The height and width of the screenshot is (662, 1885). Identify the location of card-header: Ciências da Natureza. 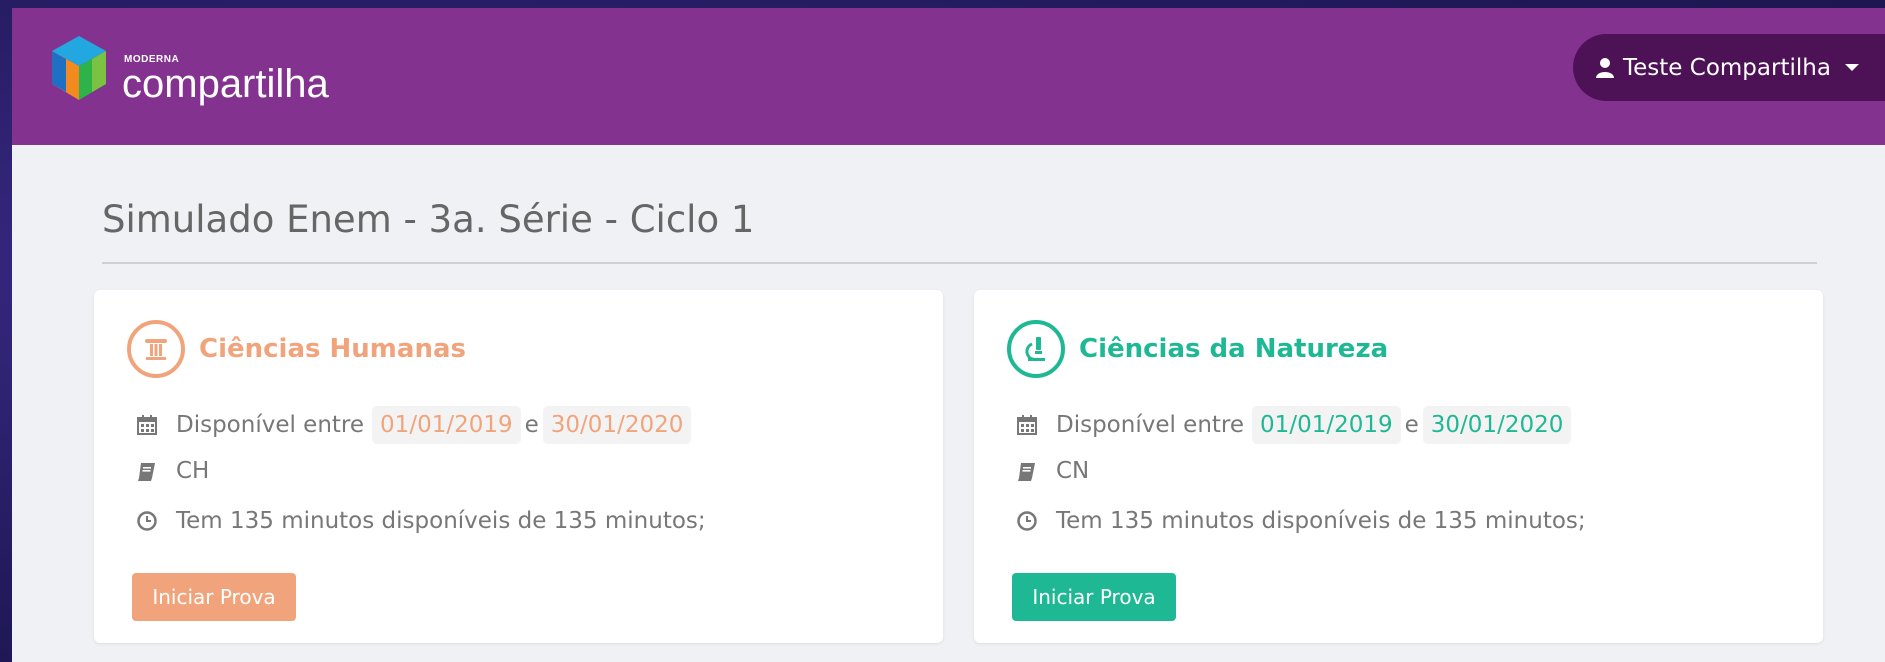
(1197, 349).